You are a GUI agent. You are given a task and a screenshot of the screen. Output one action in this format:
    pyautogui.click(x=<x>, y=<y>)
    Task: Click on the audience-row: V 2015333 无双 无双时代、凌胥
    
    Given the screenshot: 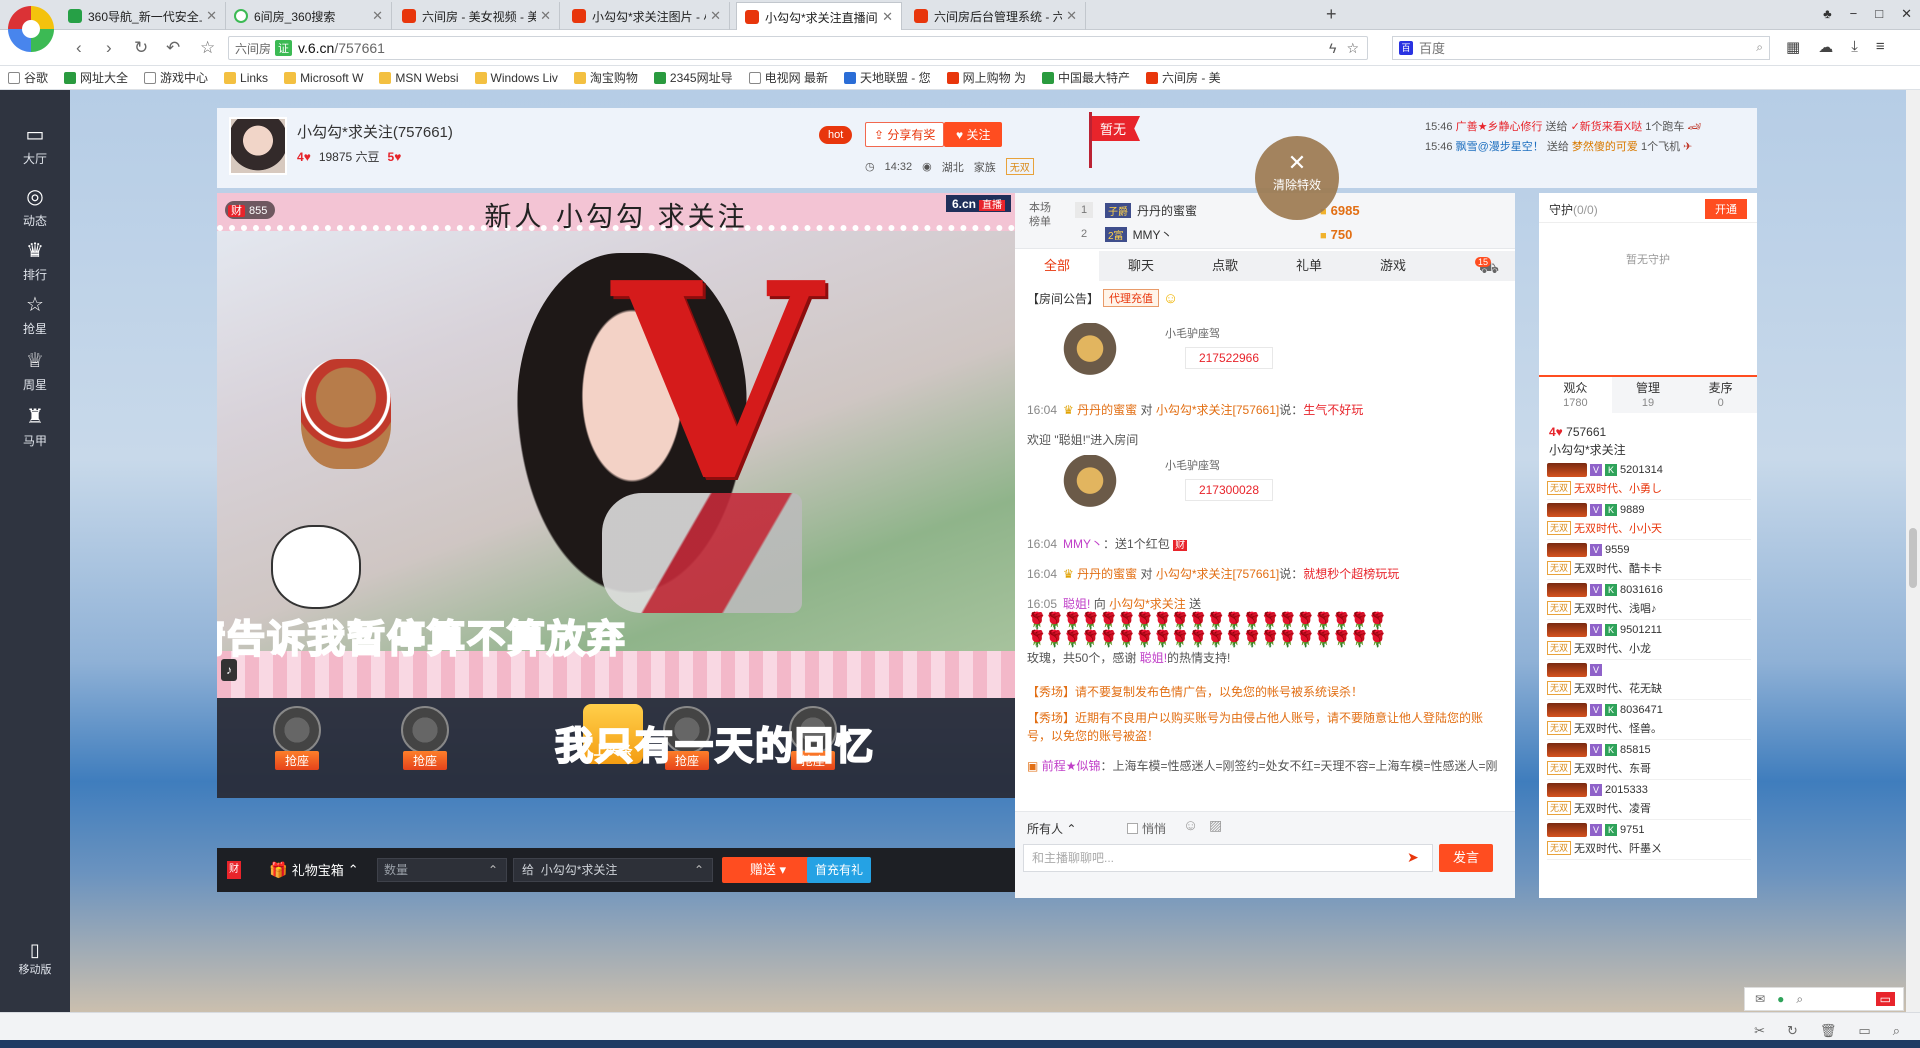 What is the action you would take?
    pyautogui.click(x=1649, y=800)
    